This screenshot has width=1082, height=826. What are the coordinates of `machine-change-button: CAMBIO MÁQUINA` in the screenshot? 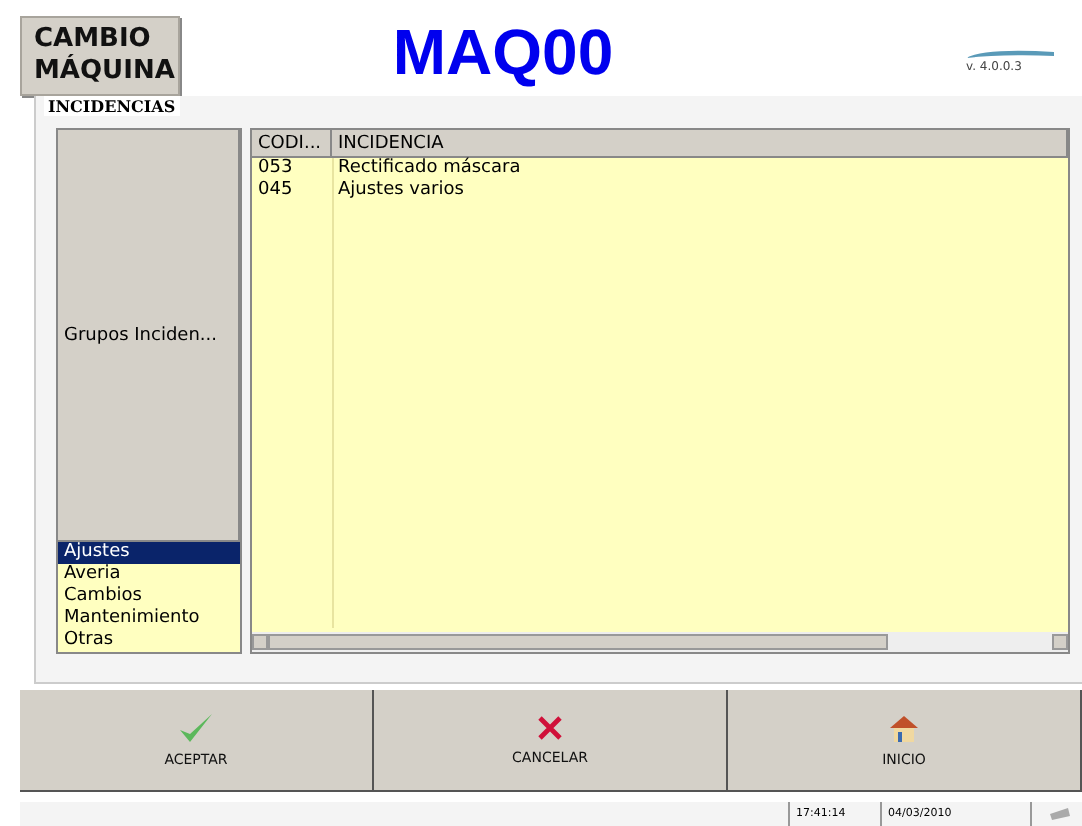 It's located at (100, 56).